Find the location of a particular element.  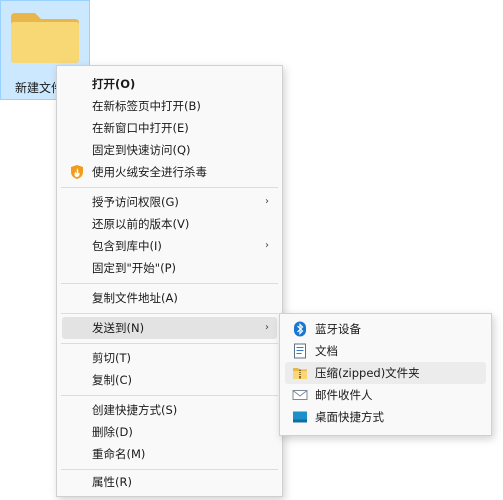

menu-item-label: 属性(R) is located at coordinates (112, 482).